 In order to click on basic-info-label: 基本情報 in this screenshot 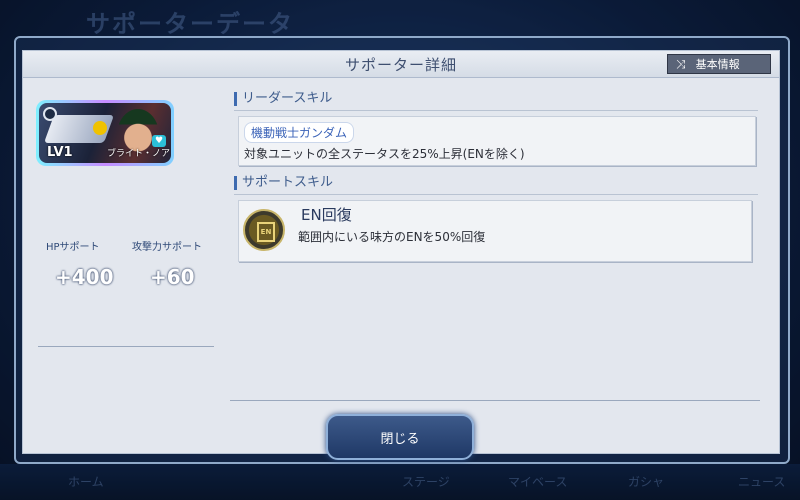, I will do `click(717, 64)`.